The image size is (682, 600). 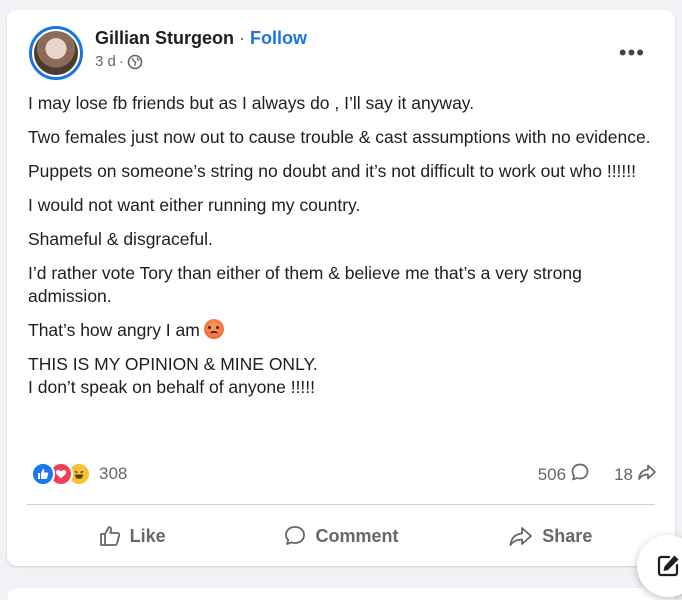 What do you see at coordinates (341, 594) in the screenshot?
I see `next-post-card` at bounding box center [341, 594].